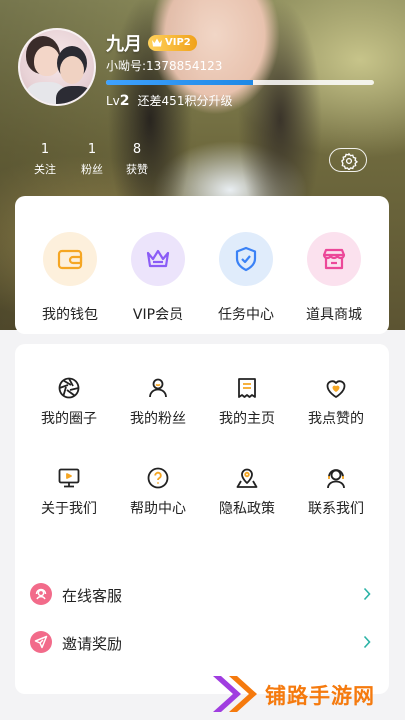  I want to click on avatar-figure-left, so click(47, 61).